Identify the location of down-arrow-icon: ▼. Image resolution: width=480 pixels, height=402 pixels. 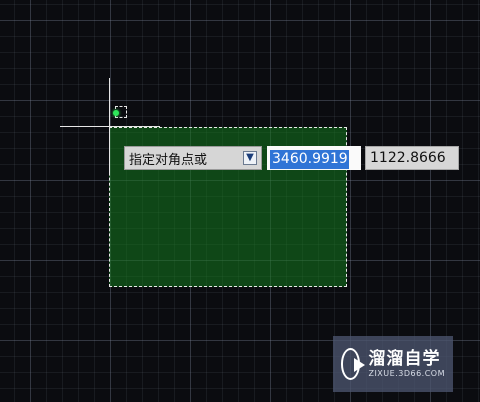
(250, 158).